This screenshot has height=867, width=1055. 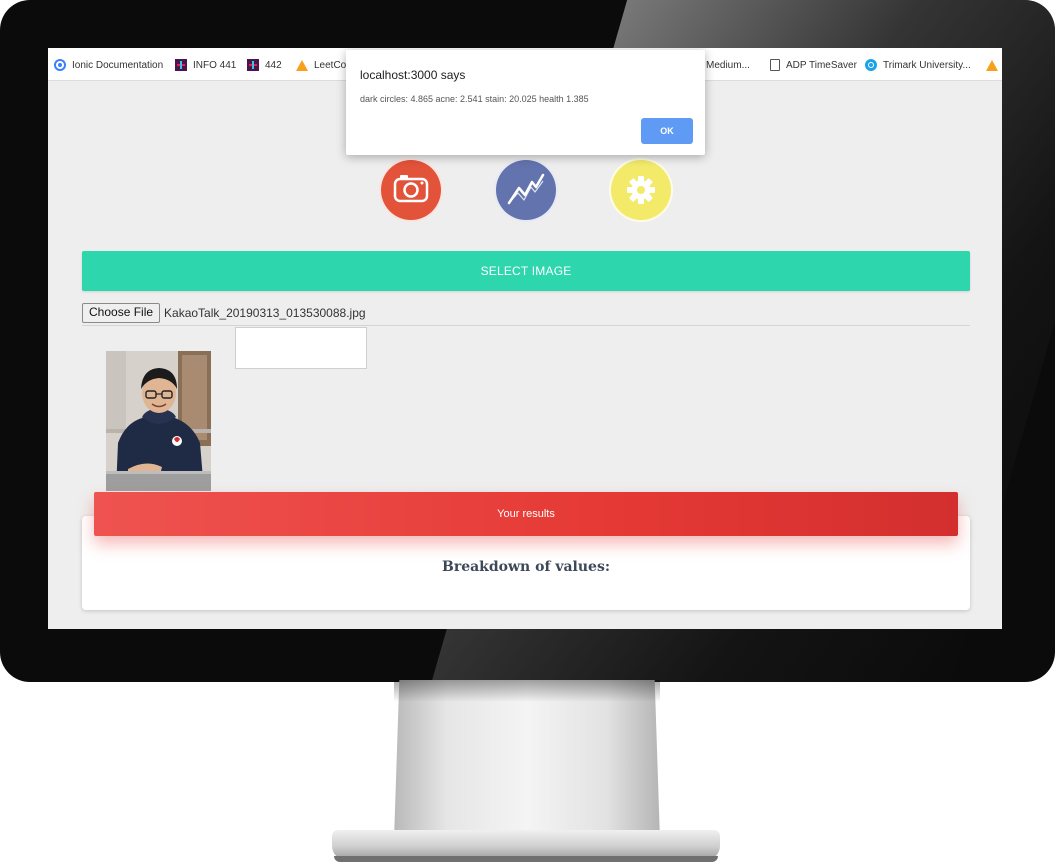 What do you see at coordinates (265, 313) in the screenshot?
I see `selected-file-name: KakaoTalk_20190313_013530088.jpg` at bounding box center [265, 313].